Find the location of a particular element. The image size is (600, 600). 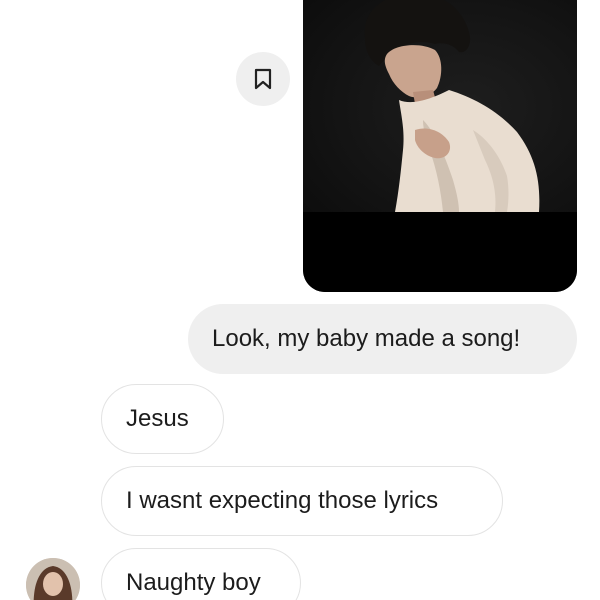

message-bubble-received: Jesus is located at coordinates (162, 419).